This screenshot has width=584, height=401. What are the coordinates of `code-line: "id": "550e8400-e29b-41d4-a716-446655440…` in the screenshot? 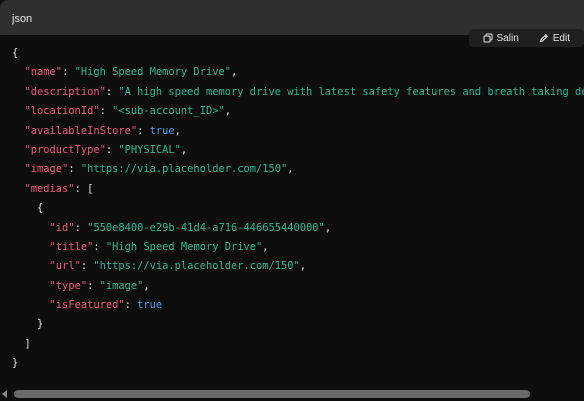 It's located at (298, 228).